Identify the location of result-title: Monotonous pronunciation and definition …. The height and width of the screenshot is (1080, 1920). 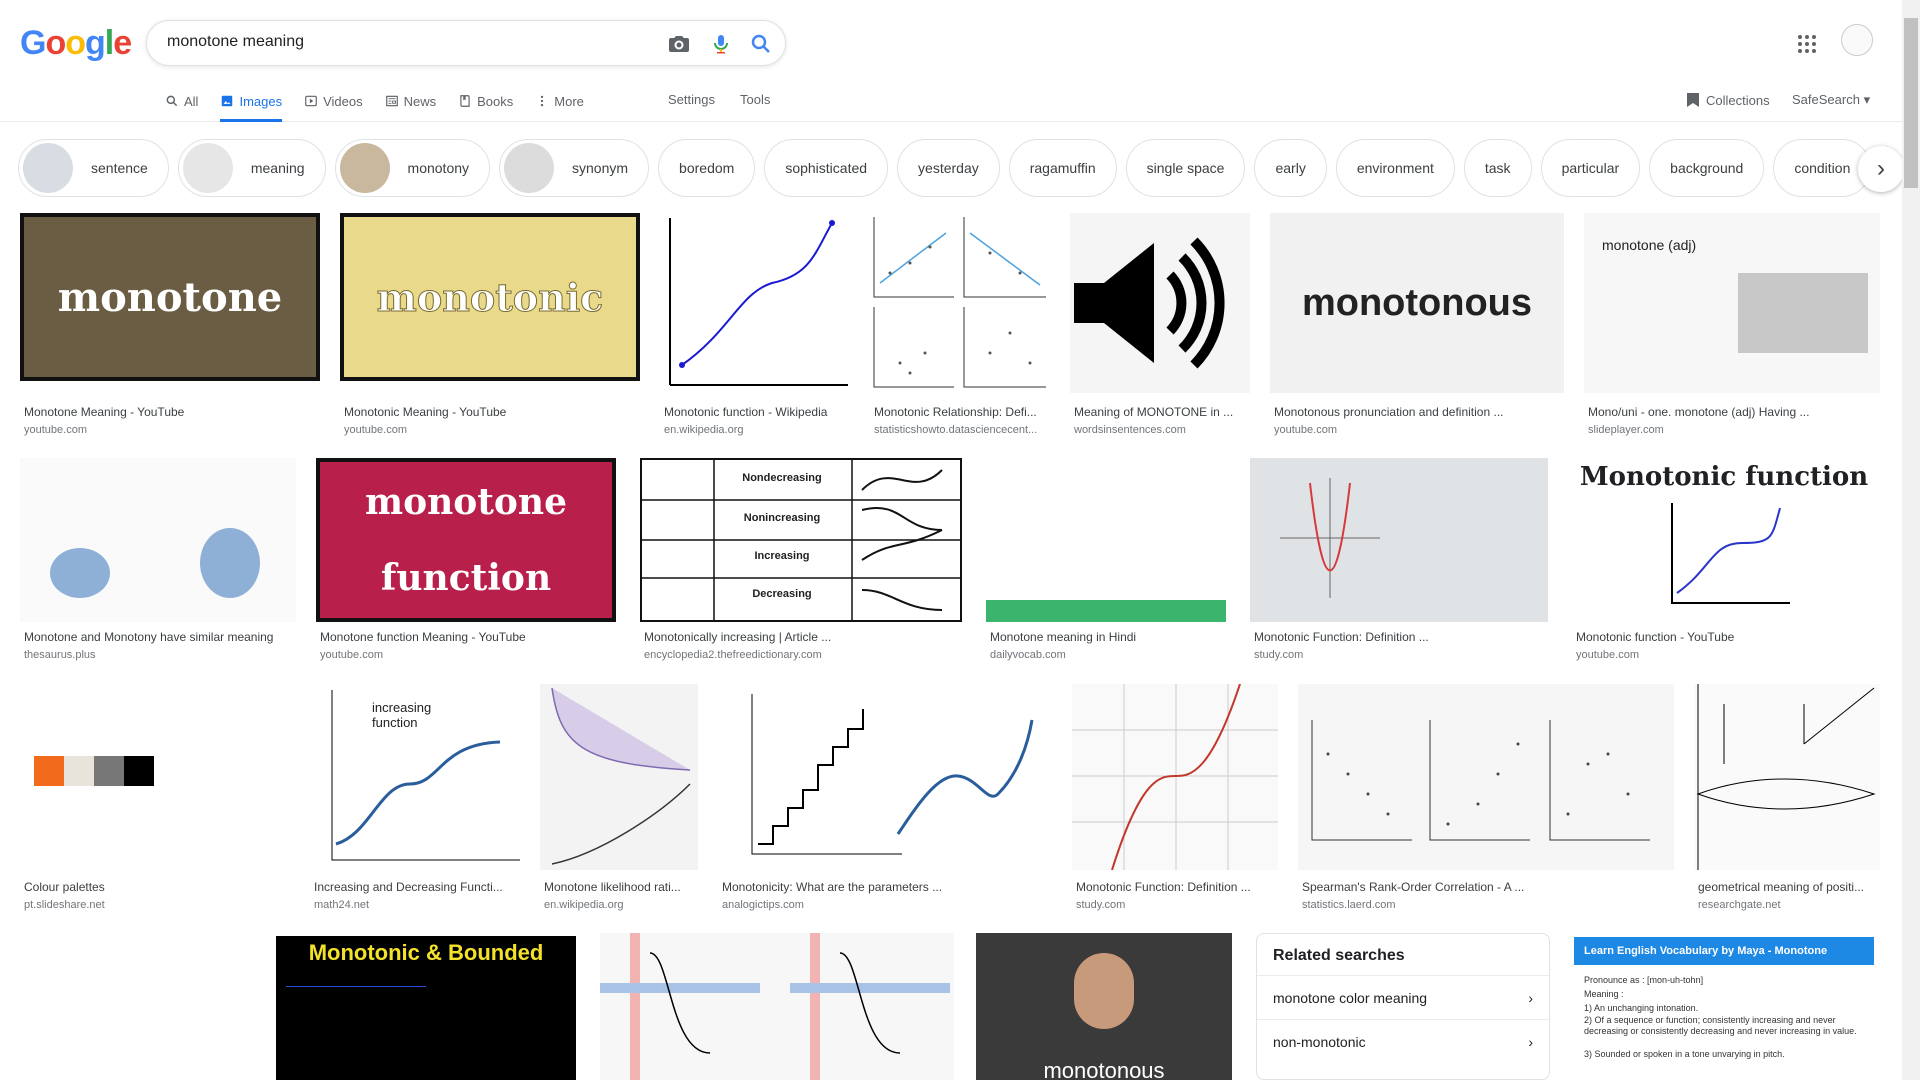
(1389, 412).